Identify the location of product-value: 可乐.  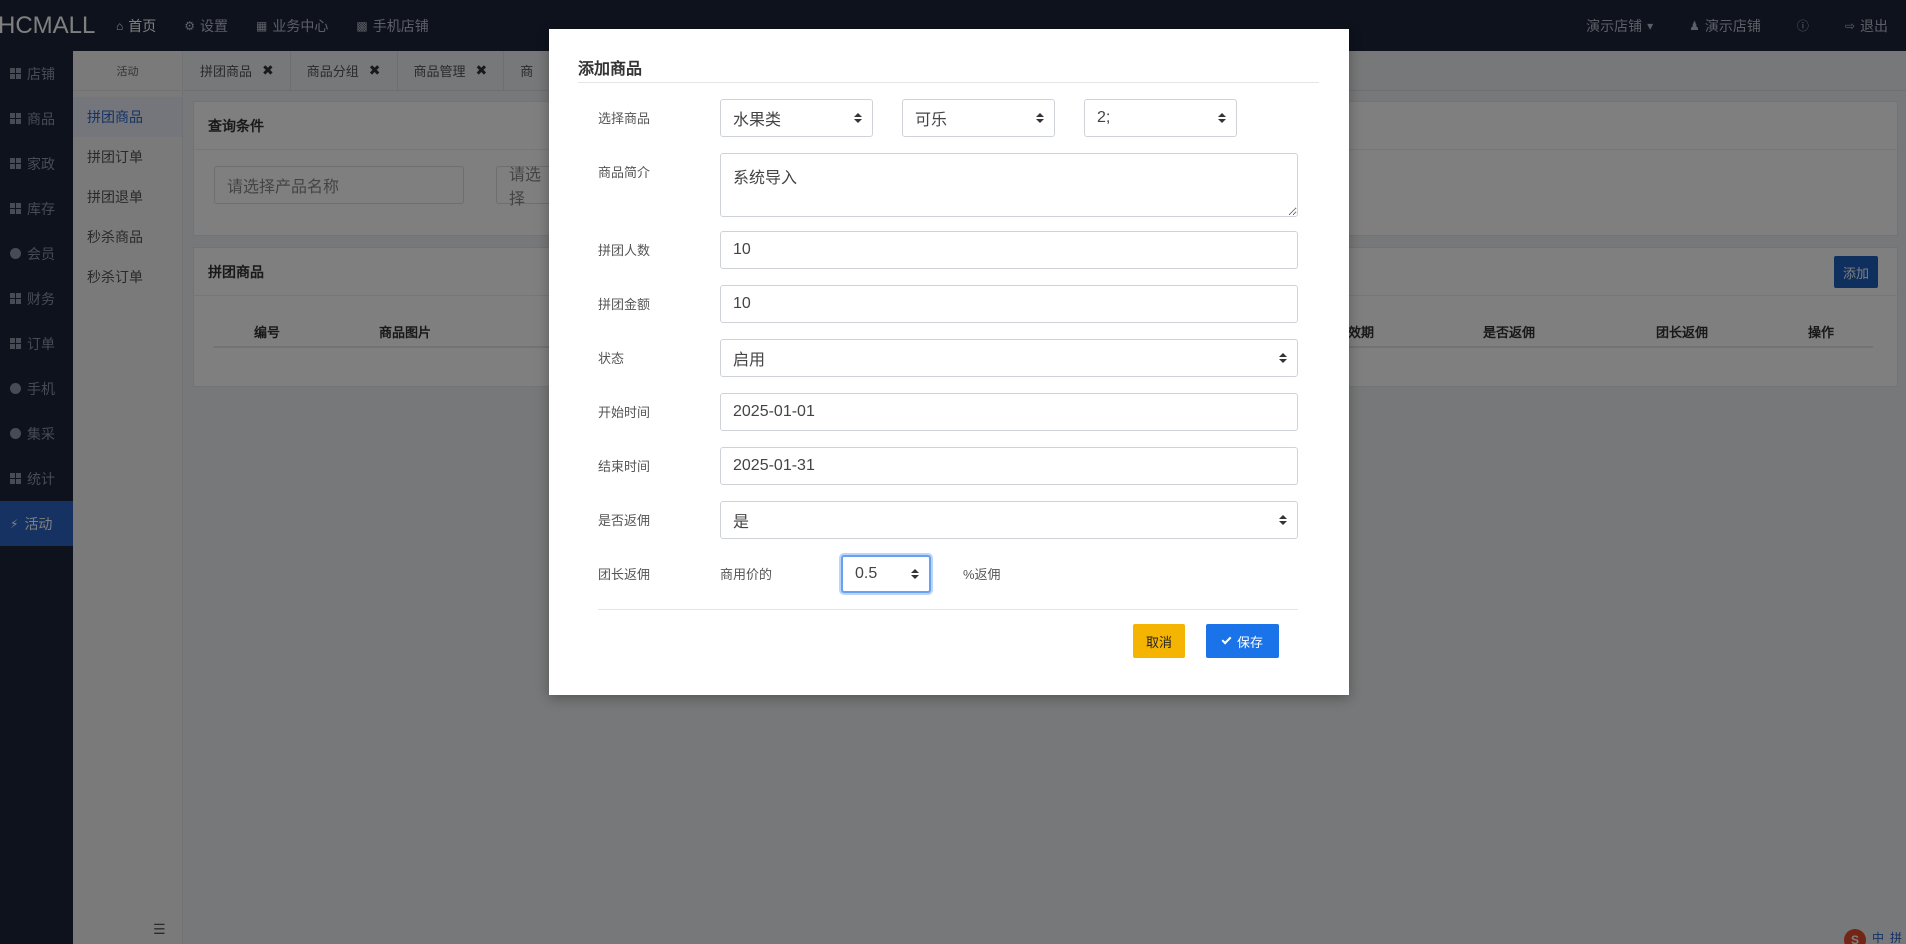
(931, 120).